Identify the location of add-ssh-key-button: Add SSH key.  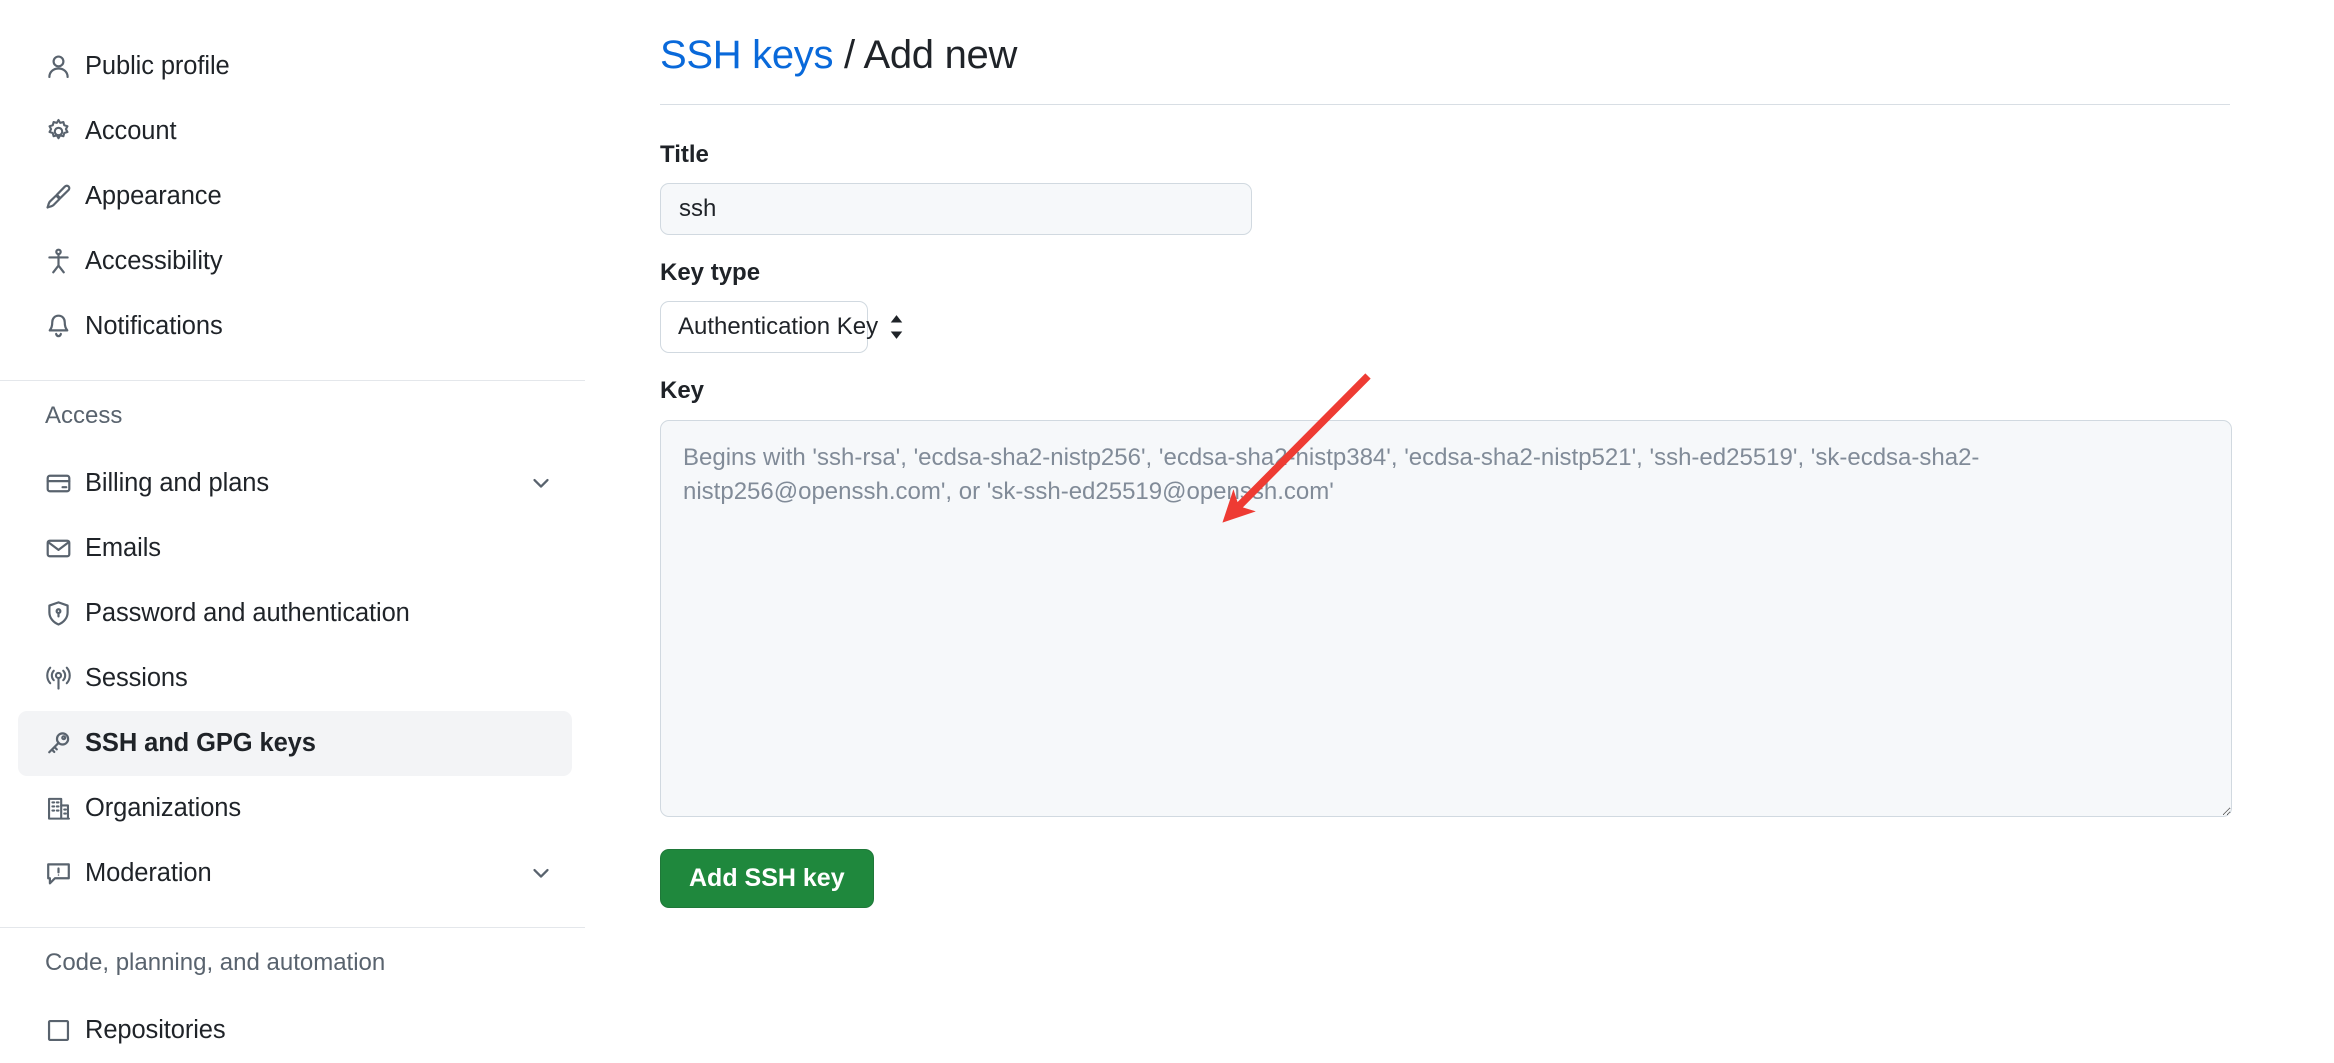
(767, 878).